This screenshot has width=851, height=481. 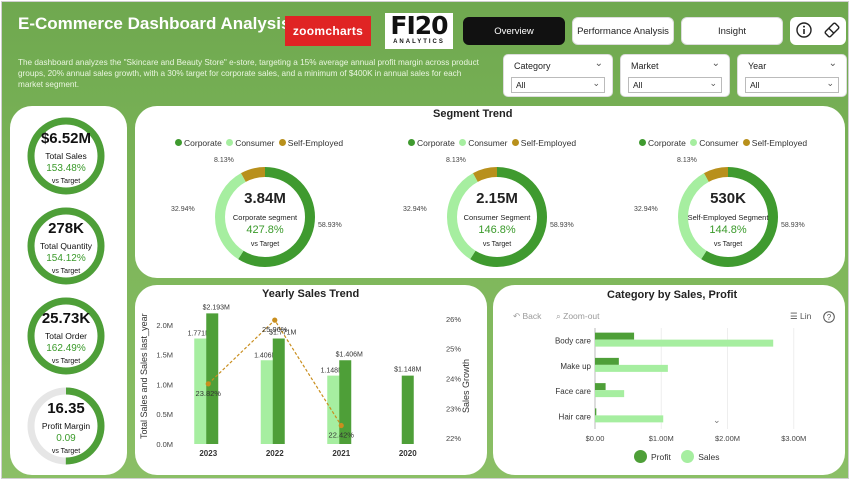 I want to click on y-tick-label: Body care, so click(x=573, y=341).